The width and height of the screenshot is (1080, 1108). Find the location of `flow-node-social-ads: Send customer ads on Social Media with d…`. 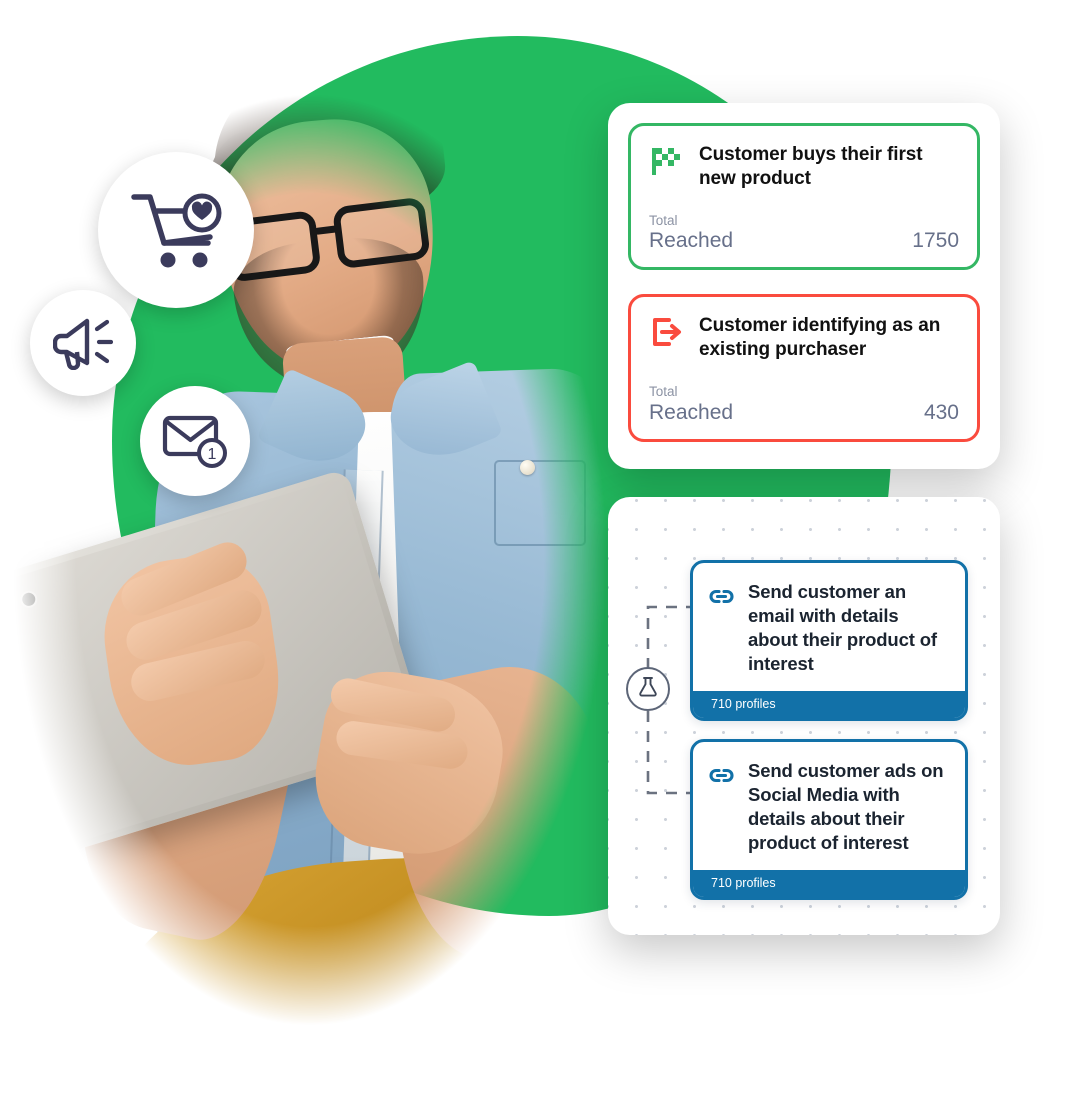

flow-node-social-ads: Send customer ads on Social Media with d… is located at coordinates (829, 820).